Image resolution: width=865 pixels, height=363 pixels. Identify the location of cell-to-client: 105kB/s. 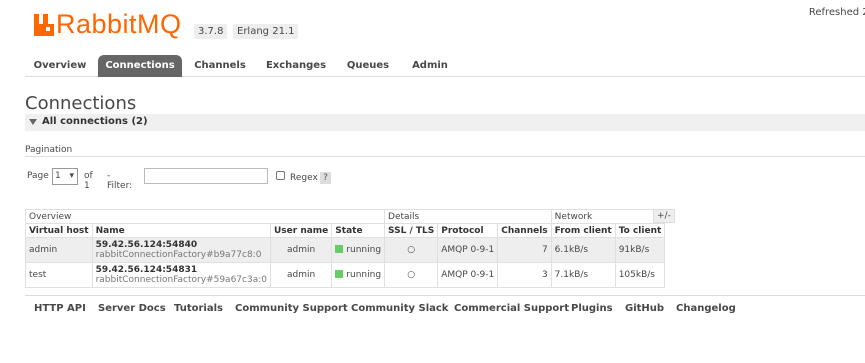
(640, 275).